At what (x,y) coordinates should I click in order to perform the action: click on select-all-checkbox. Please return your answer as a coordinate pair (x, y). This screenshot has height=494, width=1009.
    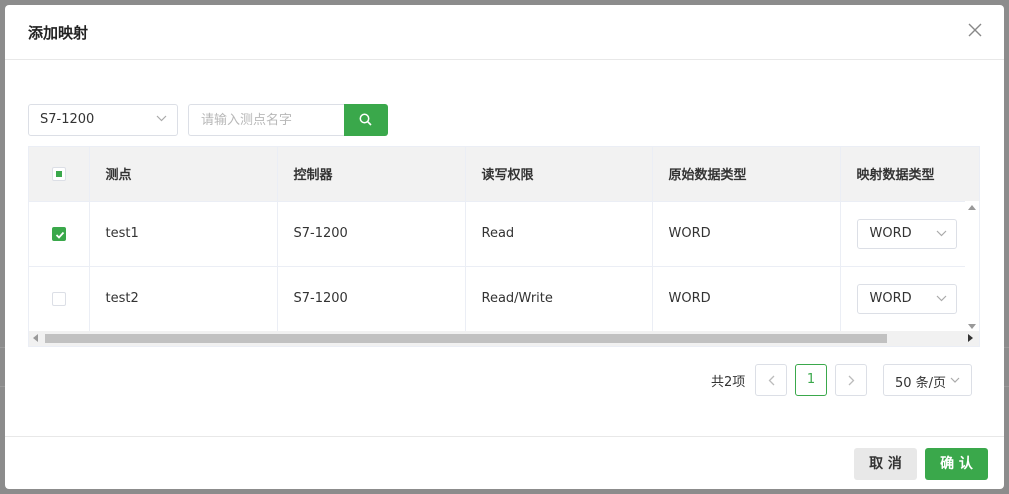
    Looking at the image, I should click on (58, 173).